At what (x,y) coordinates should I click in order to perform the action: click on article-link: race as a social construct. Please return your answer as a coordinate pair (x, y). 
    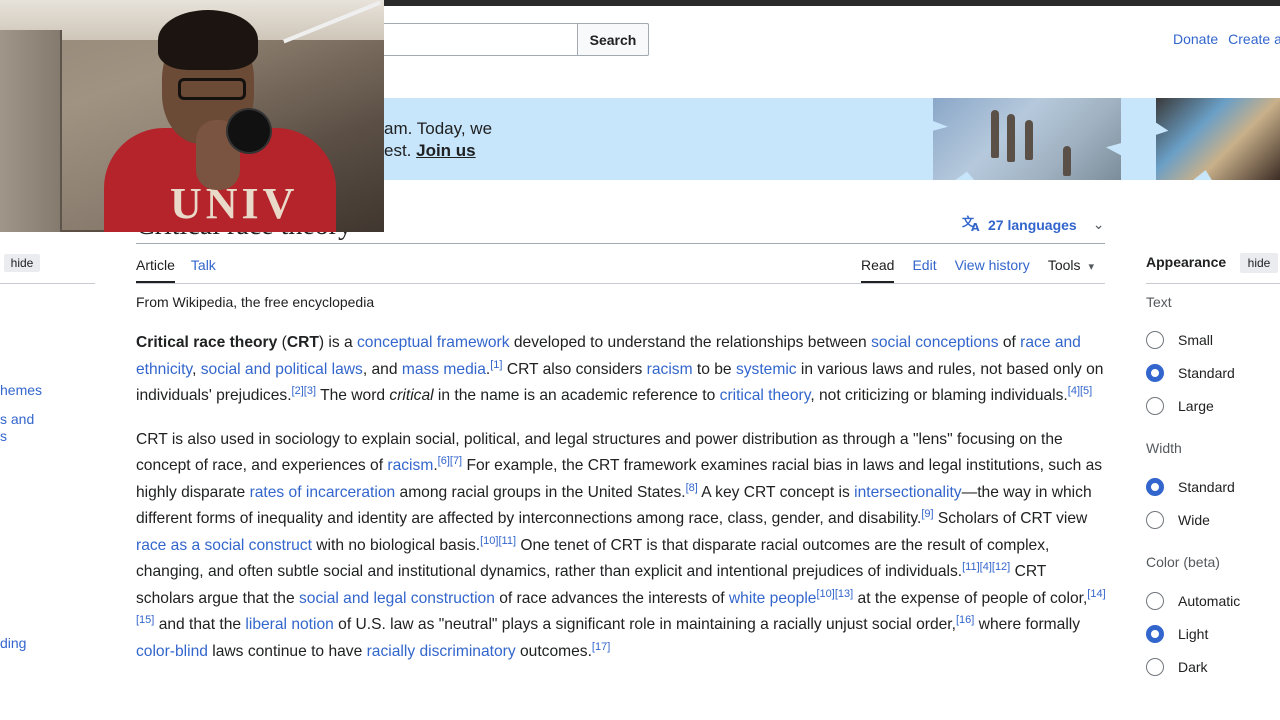
    Looking at the image, I should click on (224, 545).